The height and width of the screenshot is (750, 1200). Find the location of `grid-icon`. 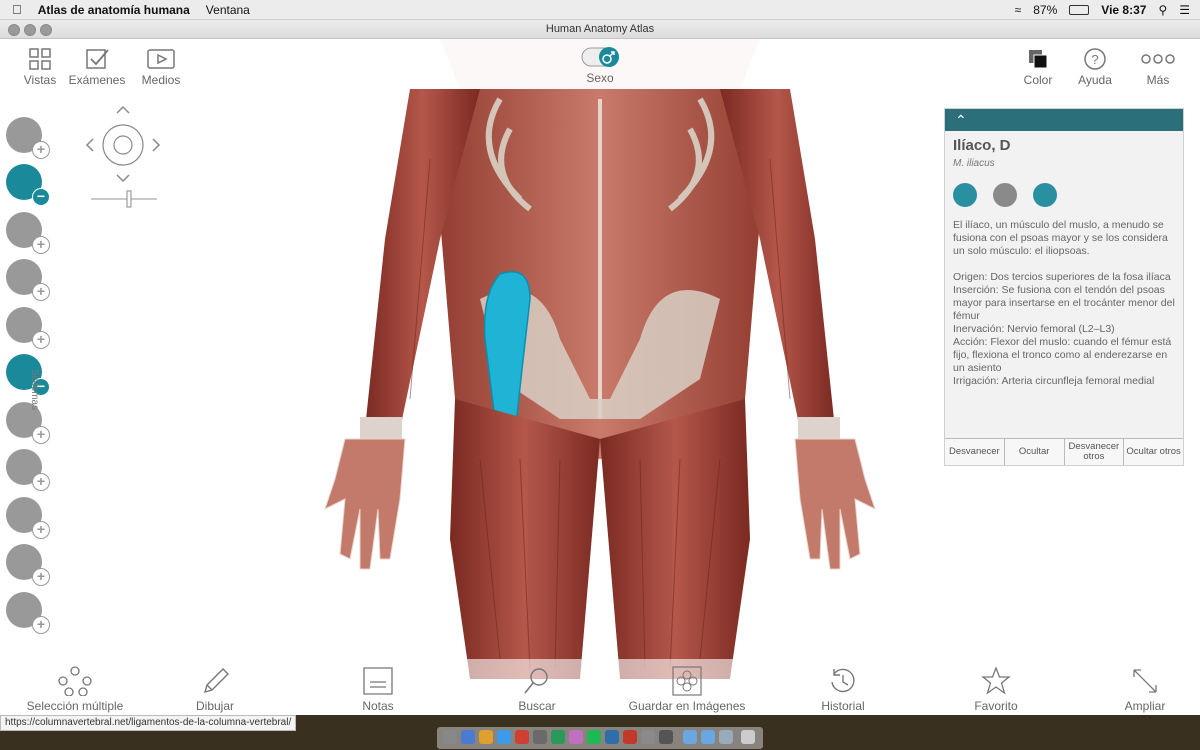

grid-icon is located at coordinates (40, 59).